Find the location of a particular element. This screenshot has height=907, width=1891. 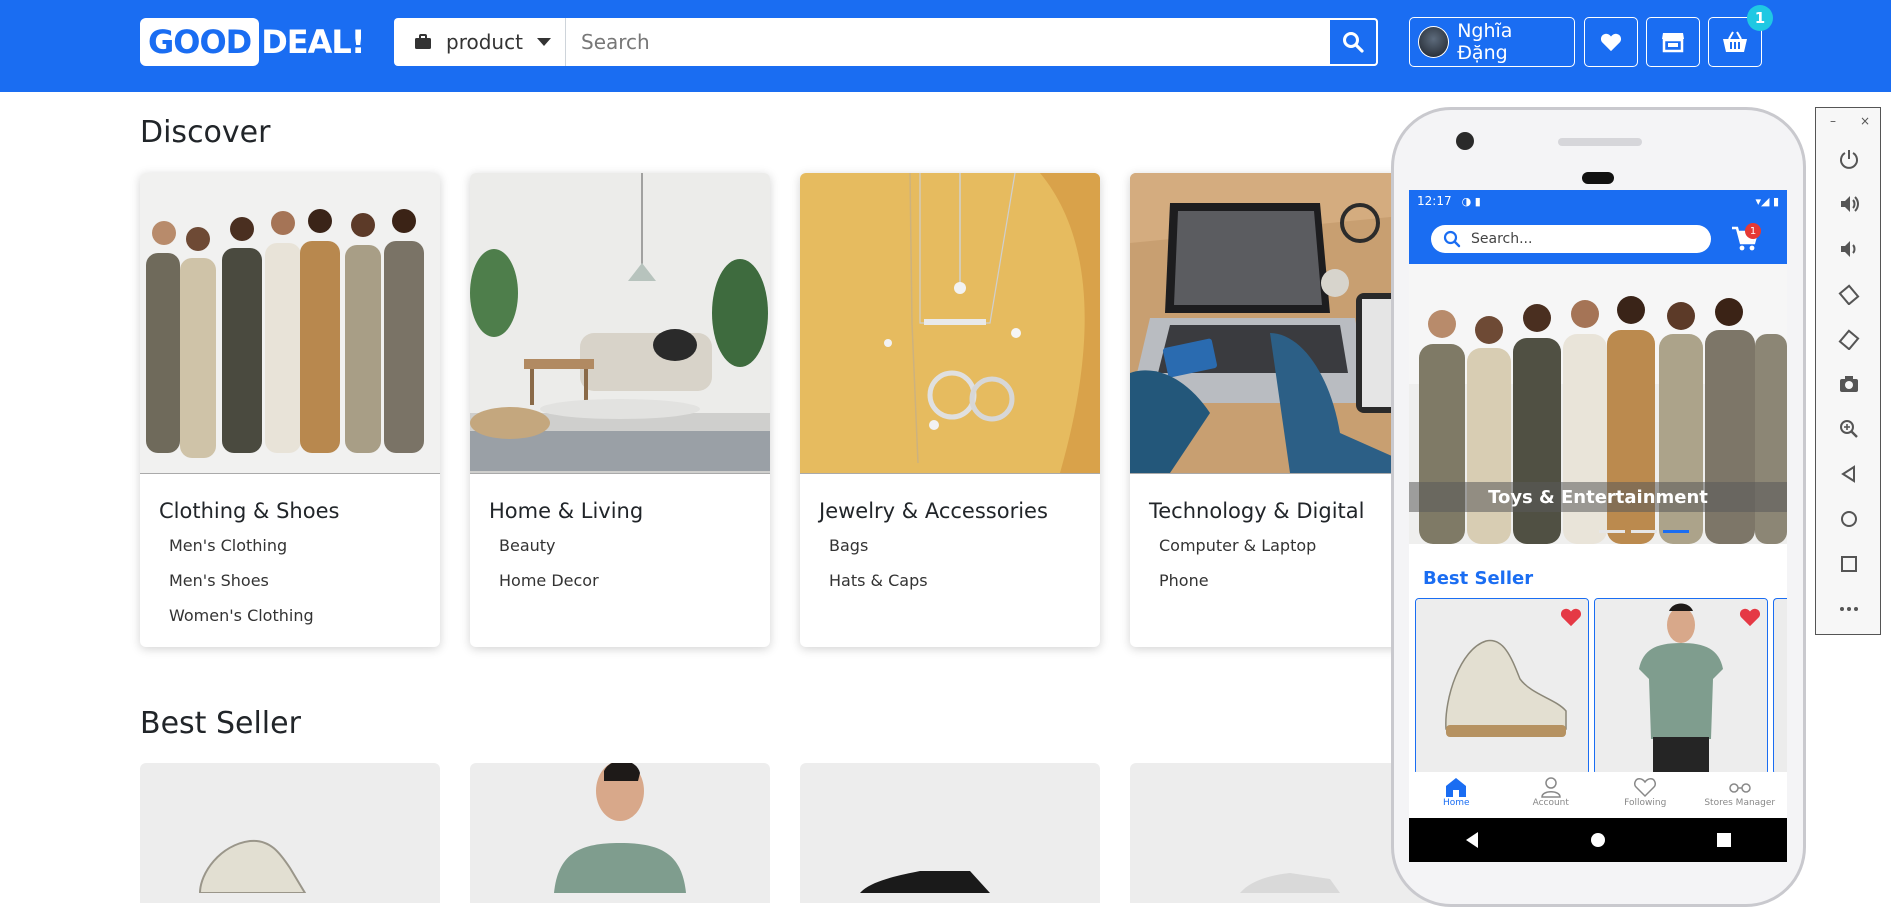

nav-home-label: Home is located at coordinates (1456, 803).